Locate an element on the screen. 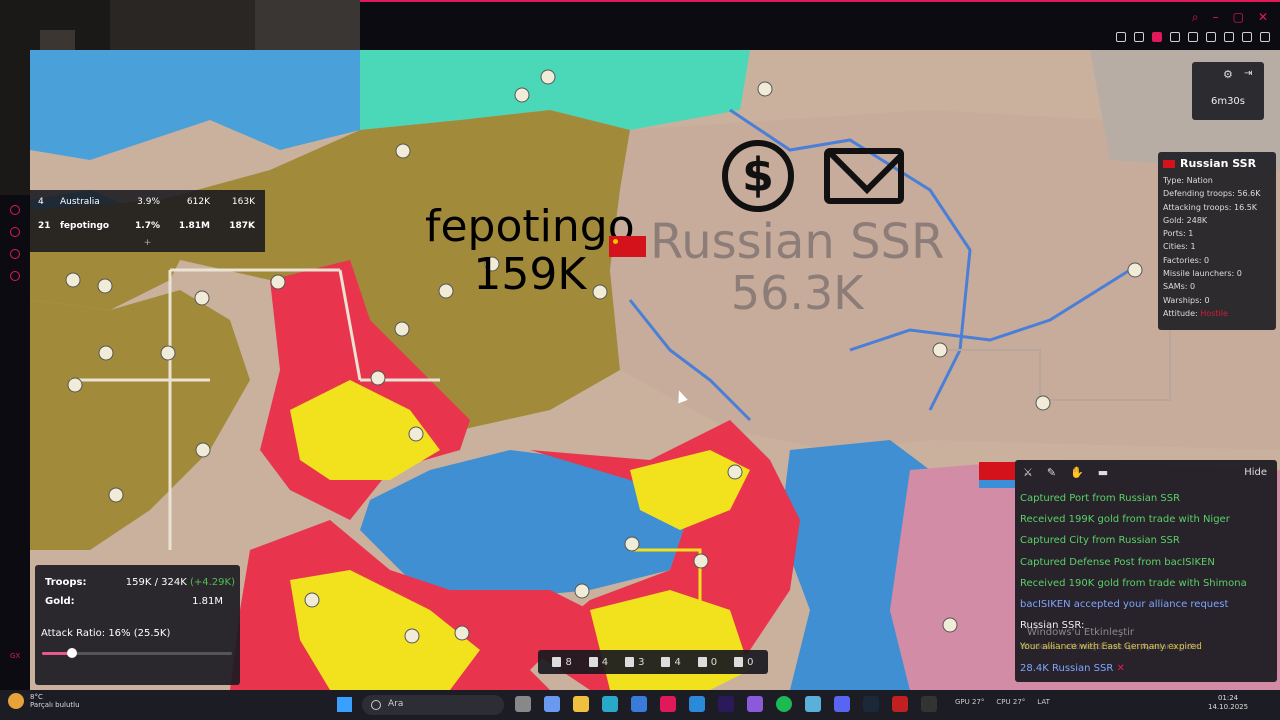 Image resolution: width=1280 pixels, height=720 pixels. browser-toolbar: ⌕ – ▢ ✕ is located at coordinates (820, 25).